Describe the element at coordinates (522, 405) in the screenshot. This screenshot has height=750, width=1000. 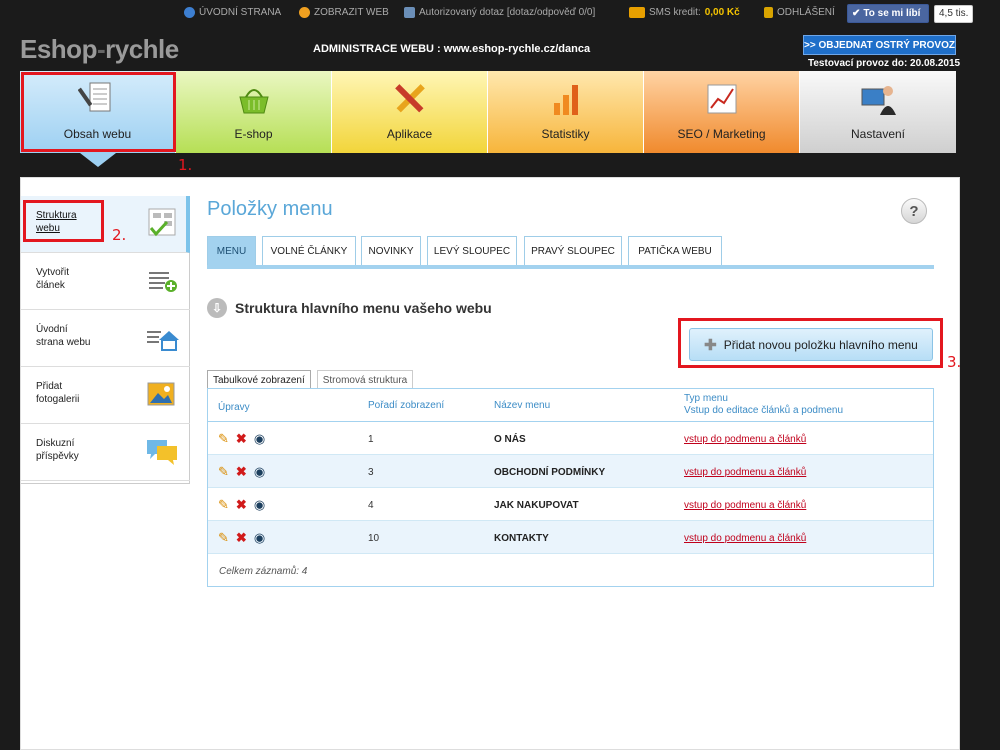
I see `header-name: Název menu` at that location.